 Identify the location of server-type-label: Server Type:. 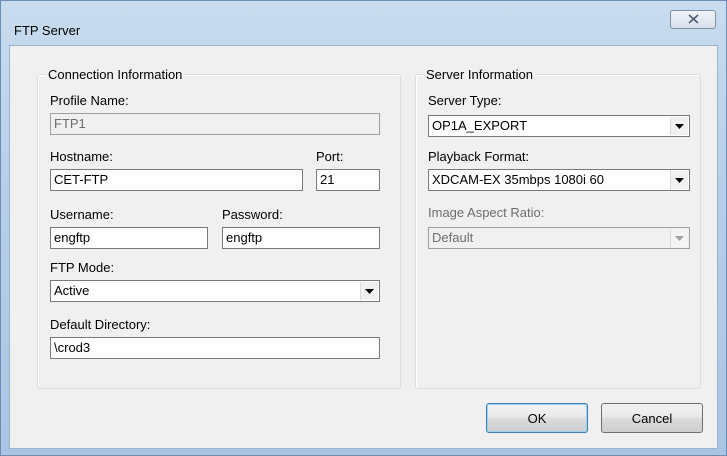
(465, 100).